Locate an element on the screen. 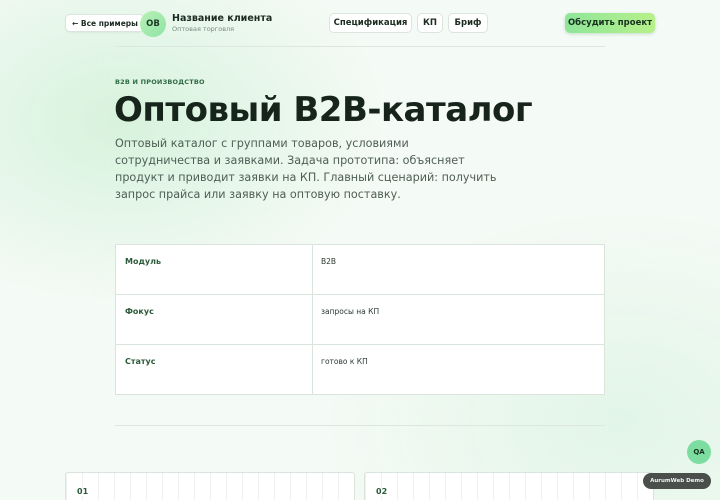  section-eyebrow: B2B И ПРОИЗВОДСТВО is located at coordinates (160, 82).